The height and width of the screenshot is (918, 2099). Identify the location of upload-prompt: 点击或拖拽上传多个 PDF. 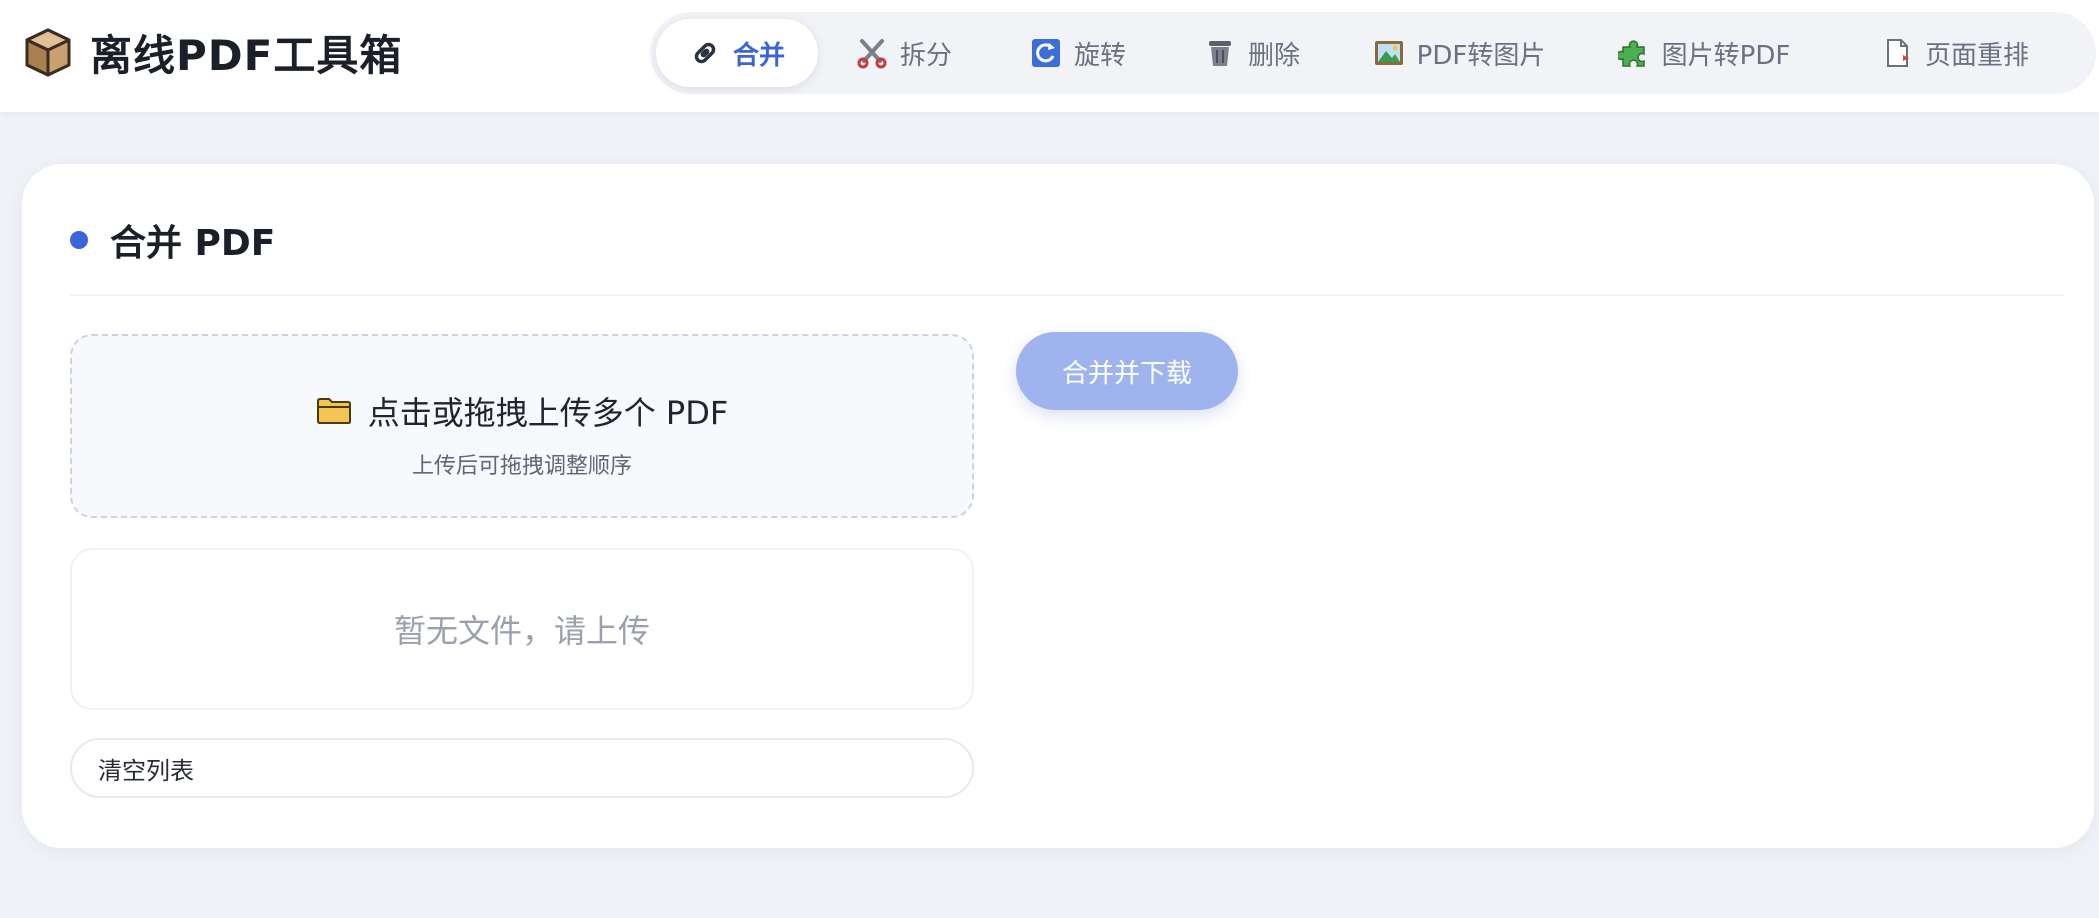
(522, 411).